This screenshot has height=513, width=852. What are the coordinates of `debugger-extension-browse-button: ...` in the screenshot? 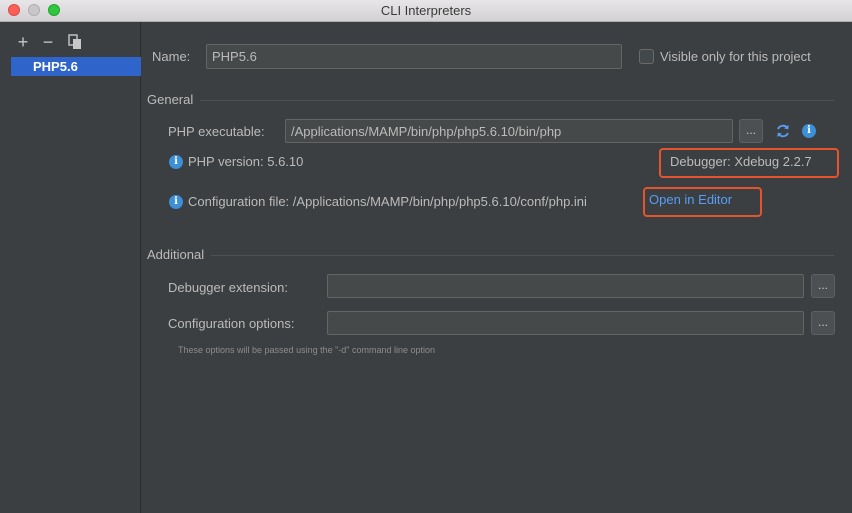 It's located at (823, 286).